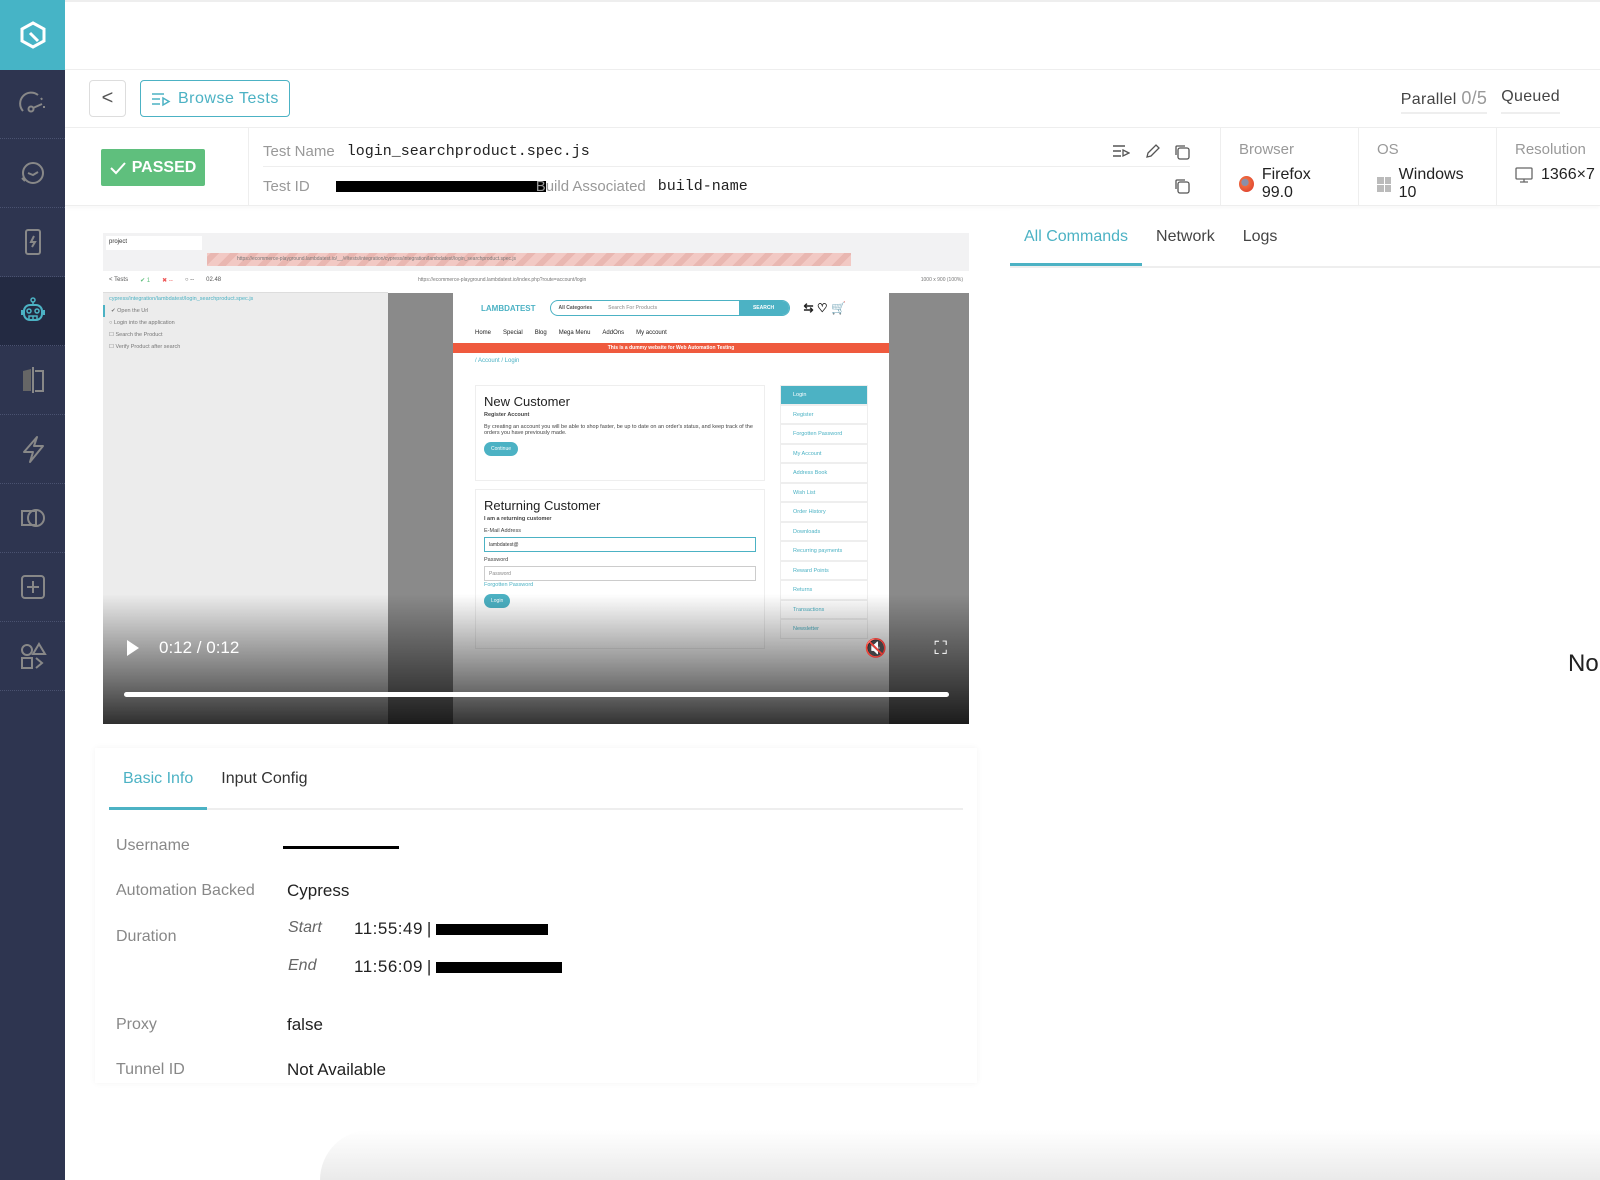  I want to click on edit-pencil-icon, so click(1152, 151).